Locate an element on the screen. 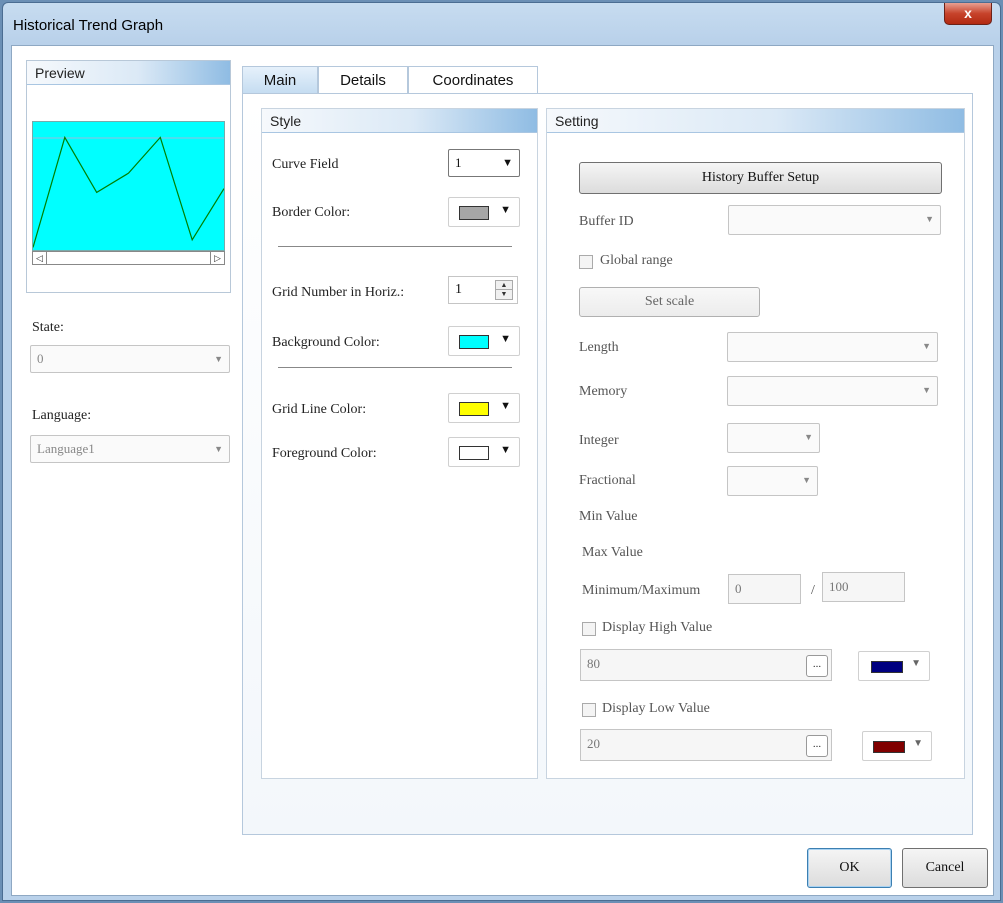 Image resolution: width=1003 pixels, height=903 pixels. language-select: Language1 ▼ is located at coordinates (130, 449).